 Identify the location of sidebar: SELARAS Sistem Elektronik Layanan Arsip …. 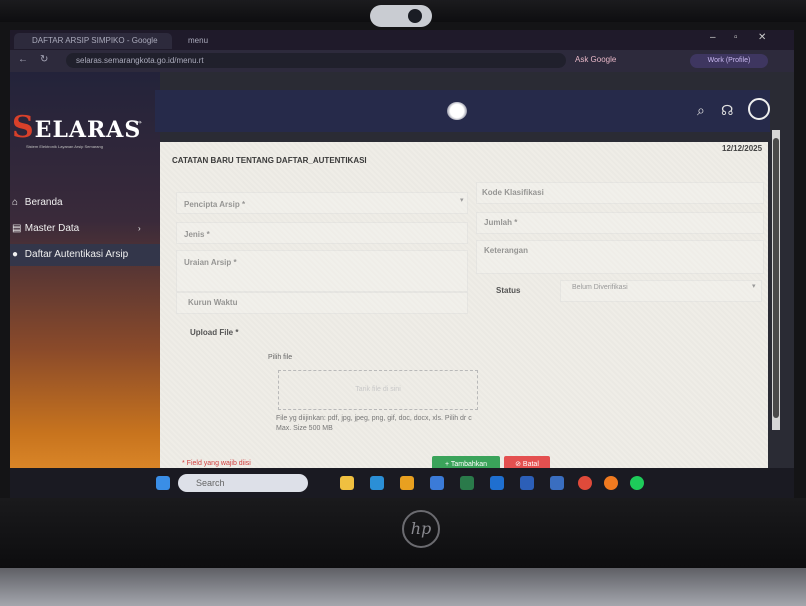
(85, 285).